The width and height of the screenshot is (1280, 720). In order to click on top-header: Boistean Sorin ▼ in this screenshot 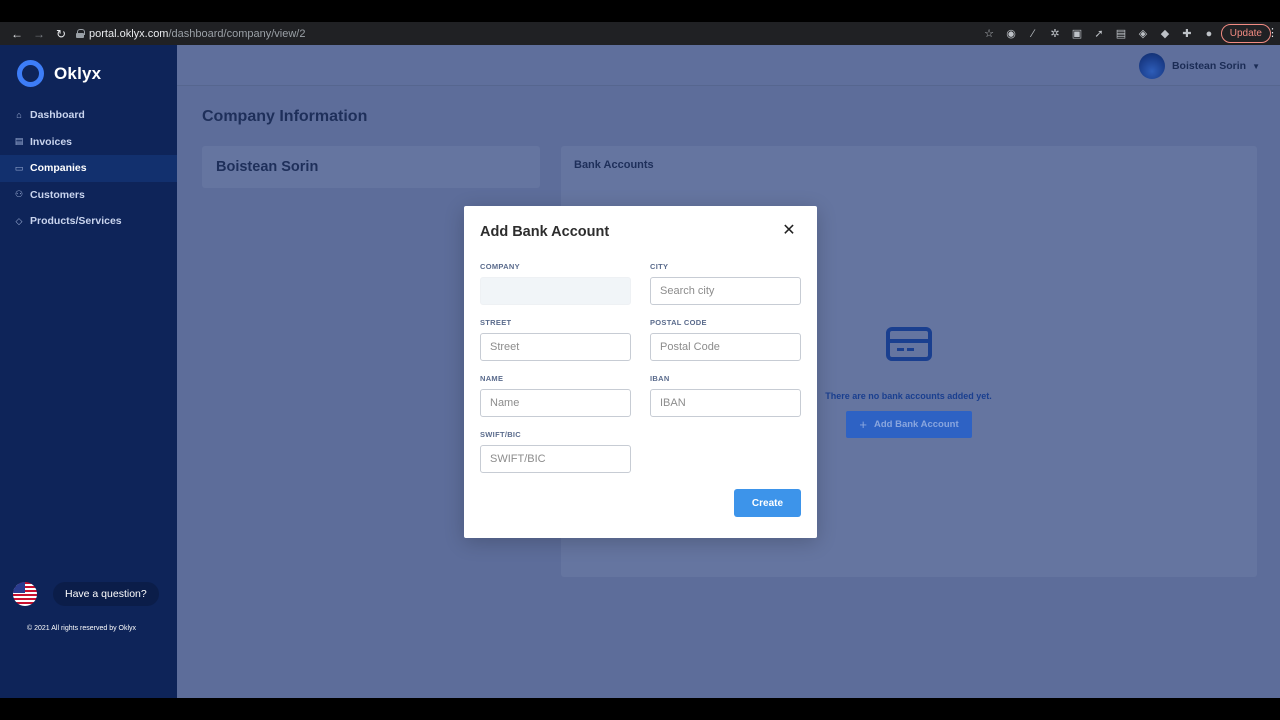, I will do `click(728, 65)`.